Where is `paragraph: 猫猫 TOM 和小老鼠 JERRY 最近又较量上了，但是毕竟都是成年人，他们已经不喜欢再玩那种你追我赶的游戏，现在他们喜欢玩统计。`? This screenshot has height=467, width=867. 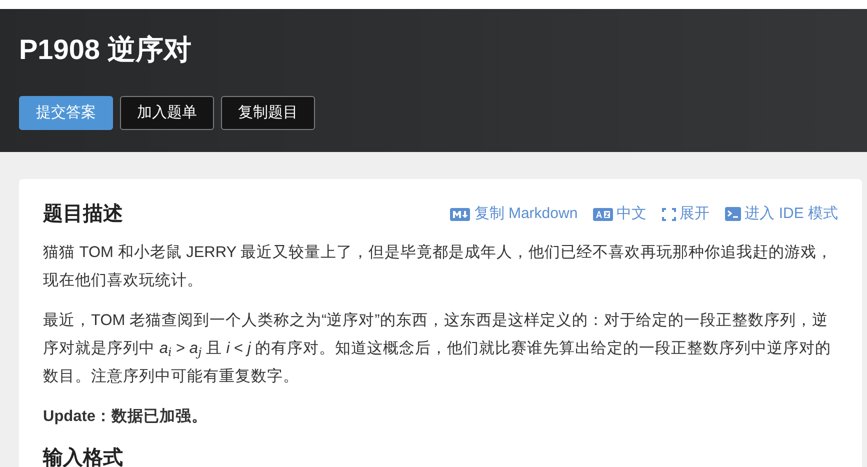
paragraph: 猫猫 TOM 和小老鼠 JERRY 最近又较量上了，但是毕竟都是成年人，他们已经不喜欢再玩那种你追我赶的游戏，现在他们喜欢玩统计。 is located at coordinates (438, 267).